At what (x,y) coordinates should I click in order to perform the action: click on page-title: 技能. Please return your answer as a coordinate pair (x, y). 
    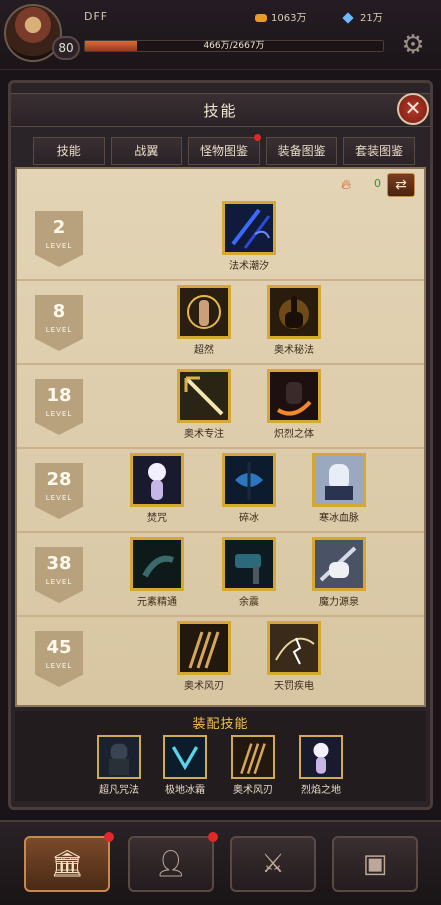
    Looking at the image, I should click on (220, 111).